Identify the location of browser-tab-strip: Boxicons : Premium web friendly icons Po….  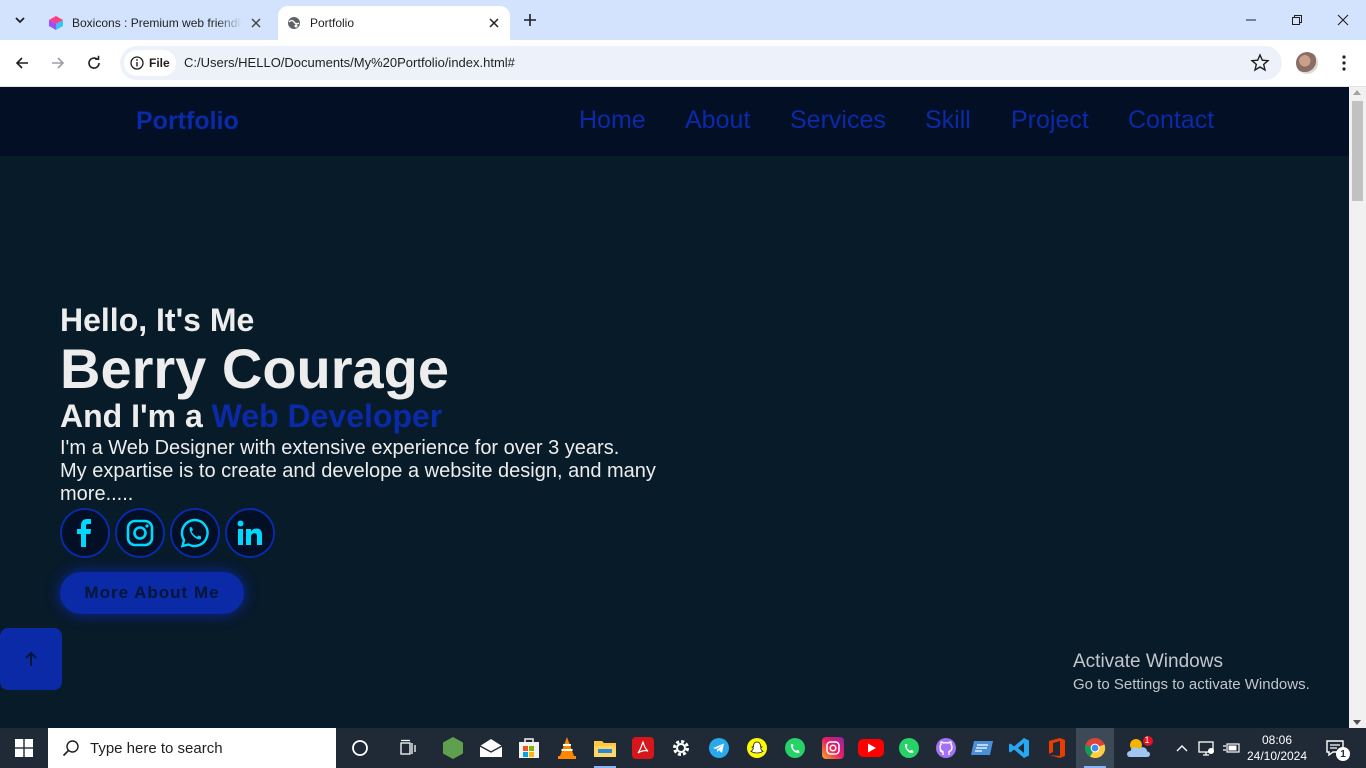
(683, 20).